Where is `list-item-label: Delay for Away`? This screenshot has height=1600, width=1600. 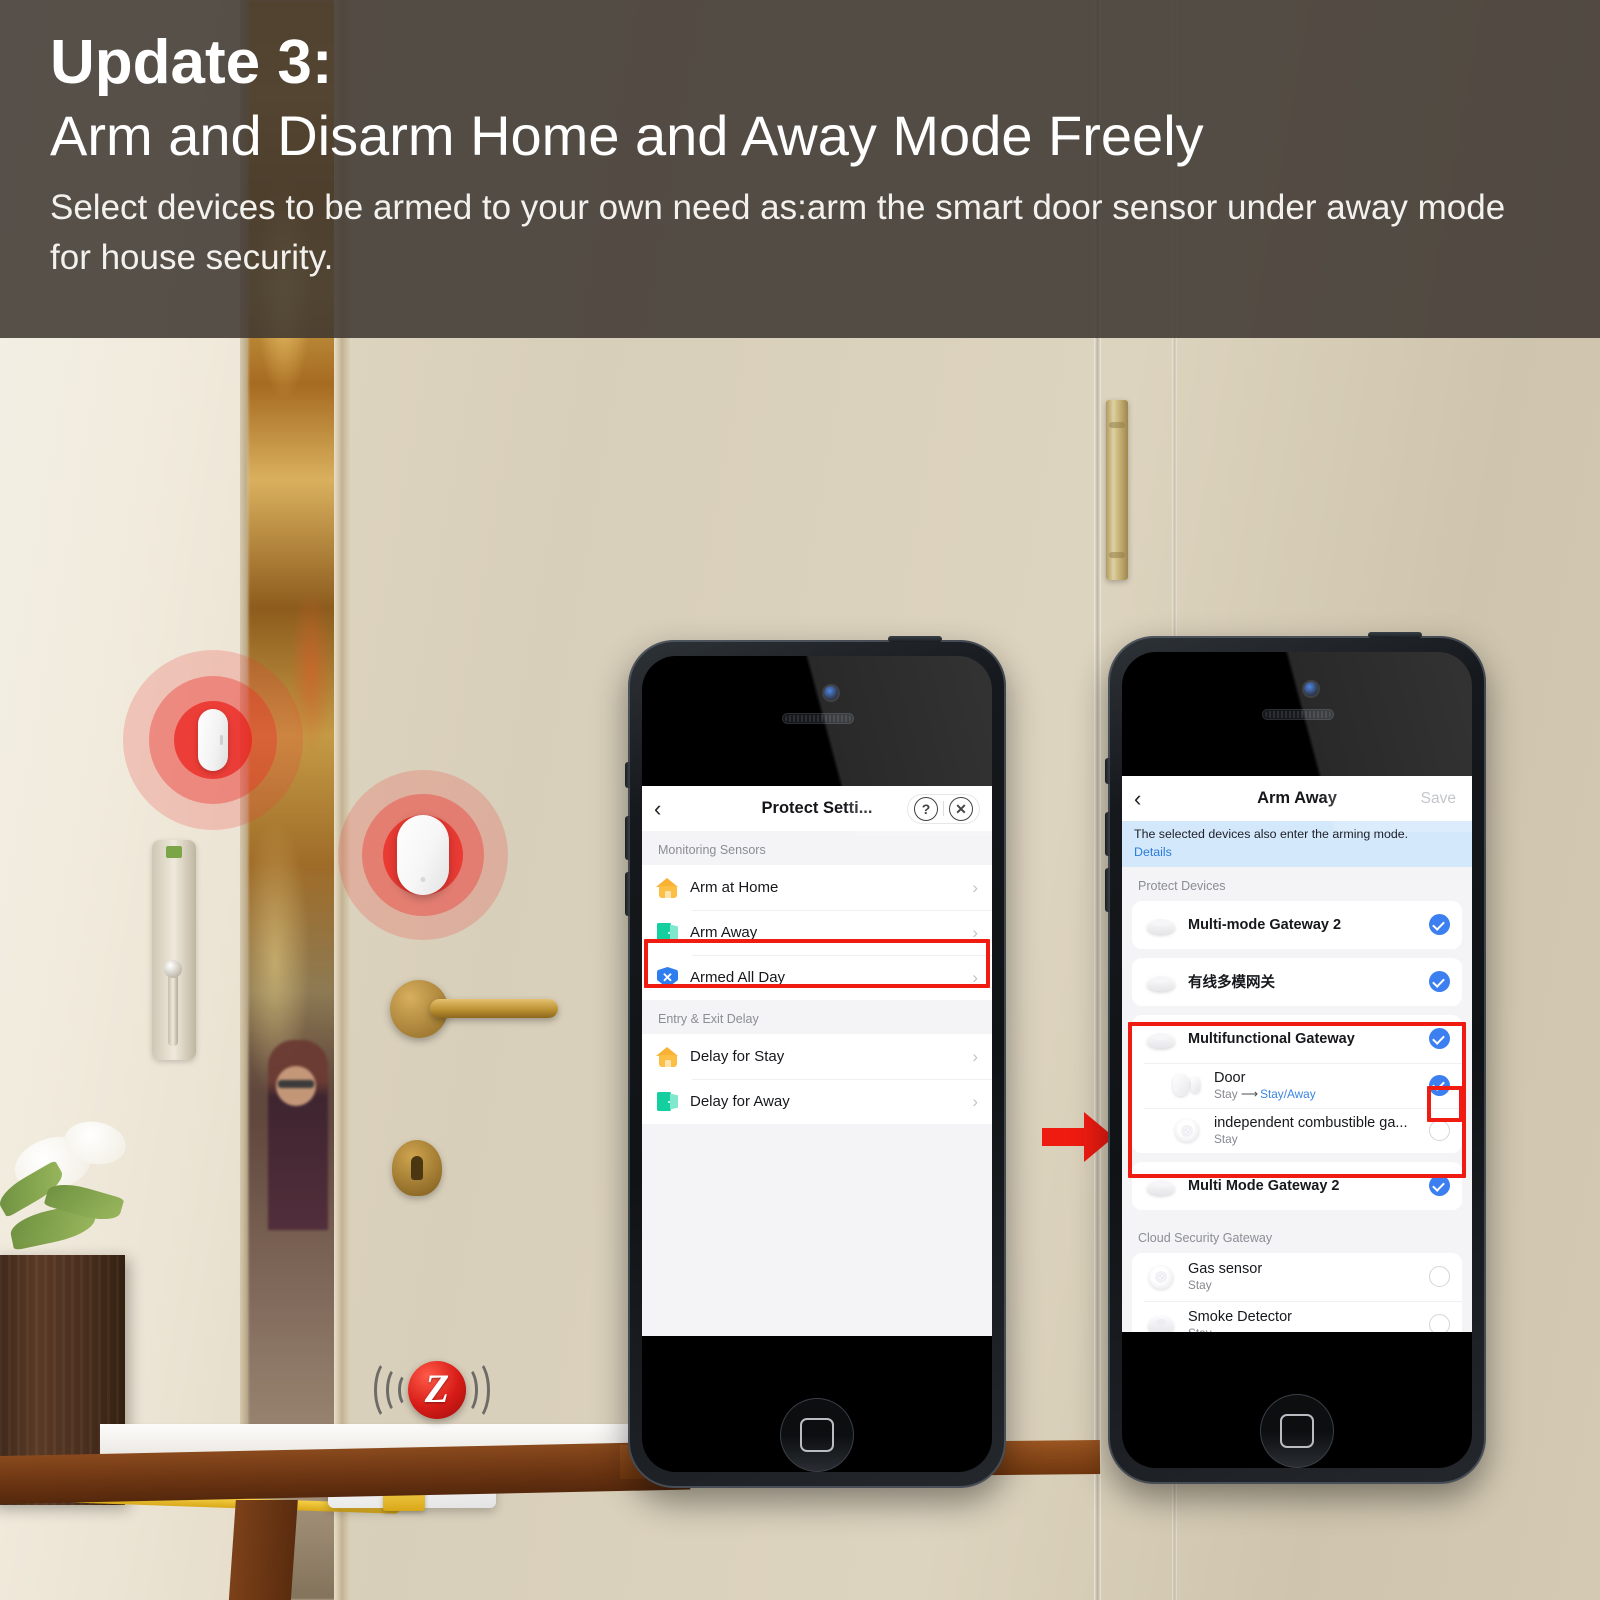
list-item-label: Delay for Away is located at coordinates (740, 1101).